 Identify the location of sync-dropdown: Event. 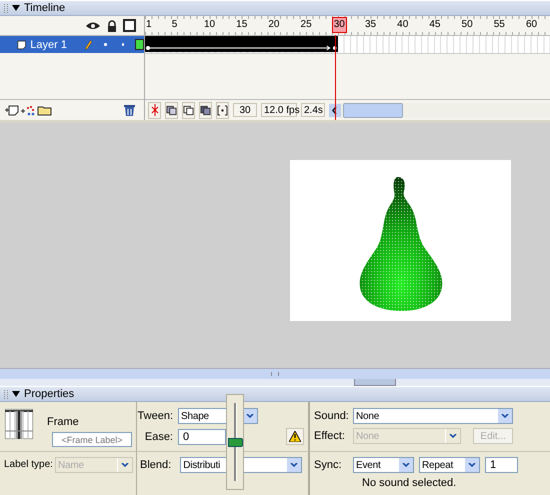
(383, 465).